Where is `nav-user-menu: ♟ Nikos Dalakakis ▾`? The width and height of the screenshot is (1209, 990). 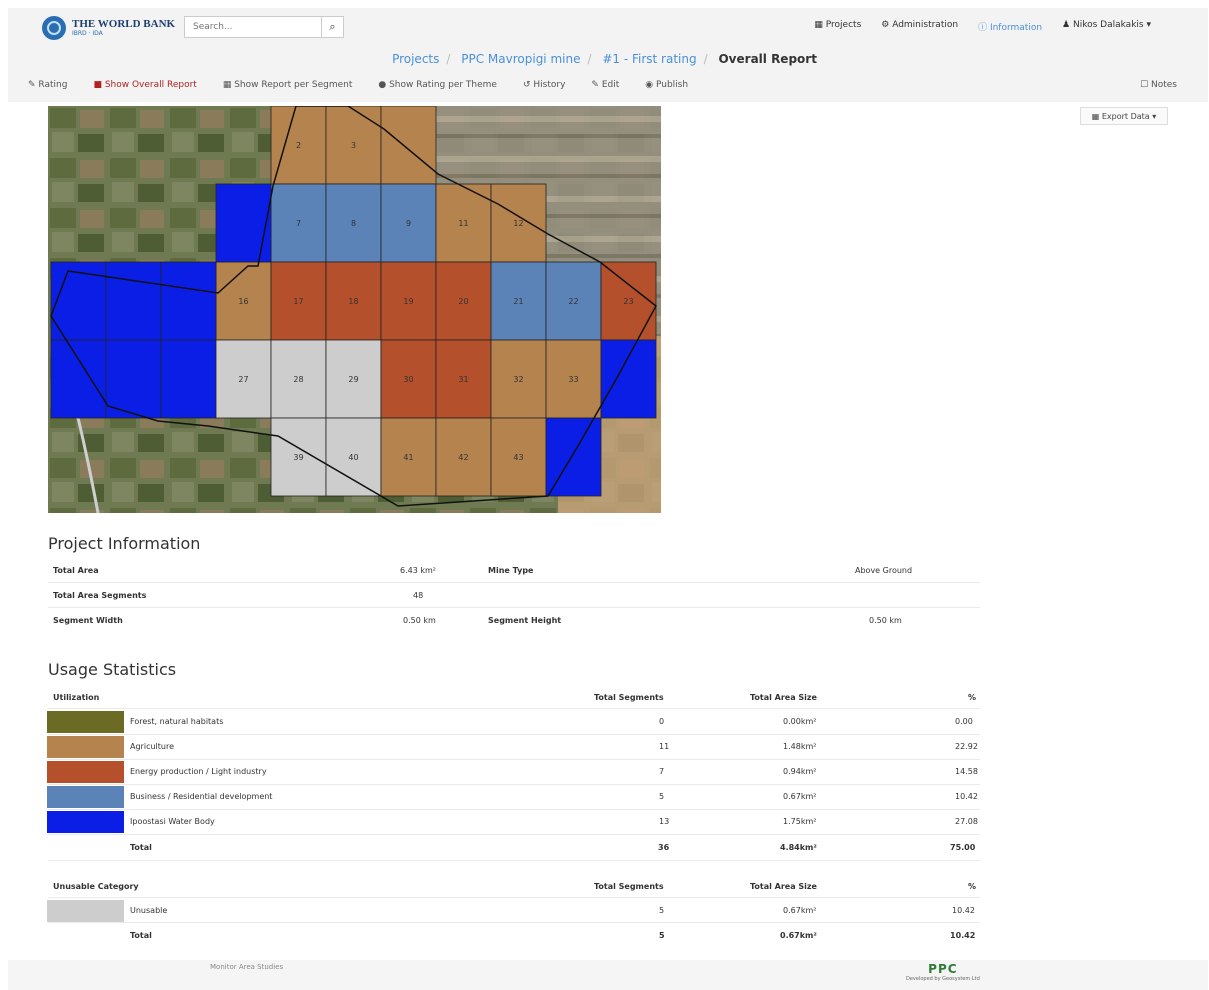
nav-user-menu: ♟ Nikos Dalakakis ▾ is located at coordinates (1106, 26).